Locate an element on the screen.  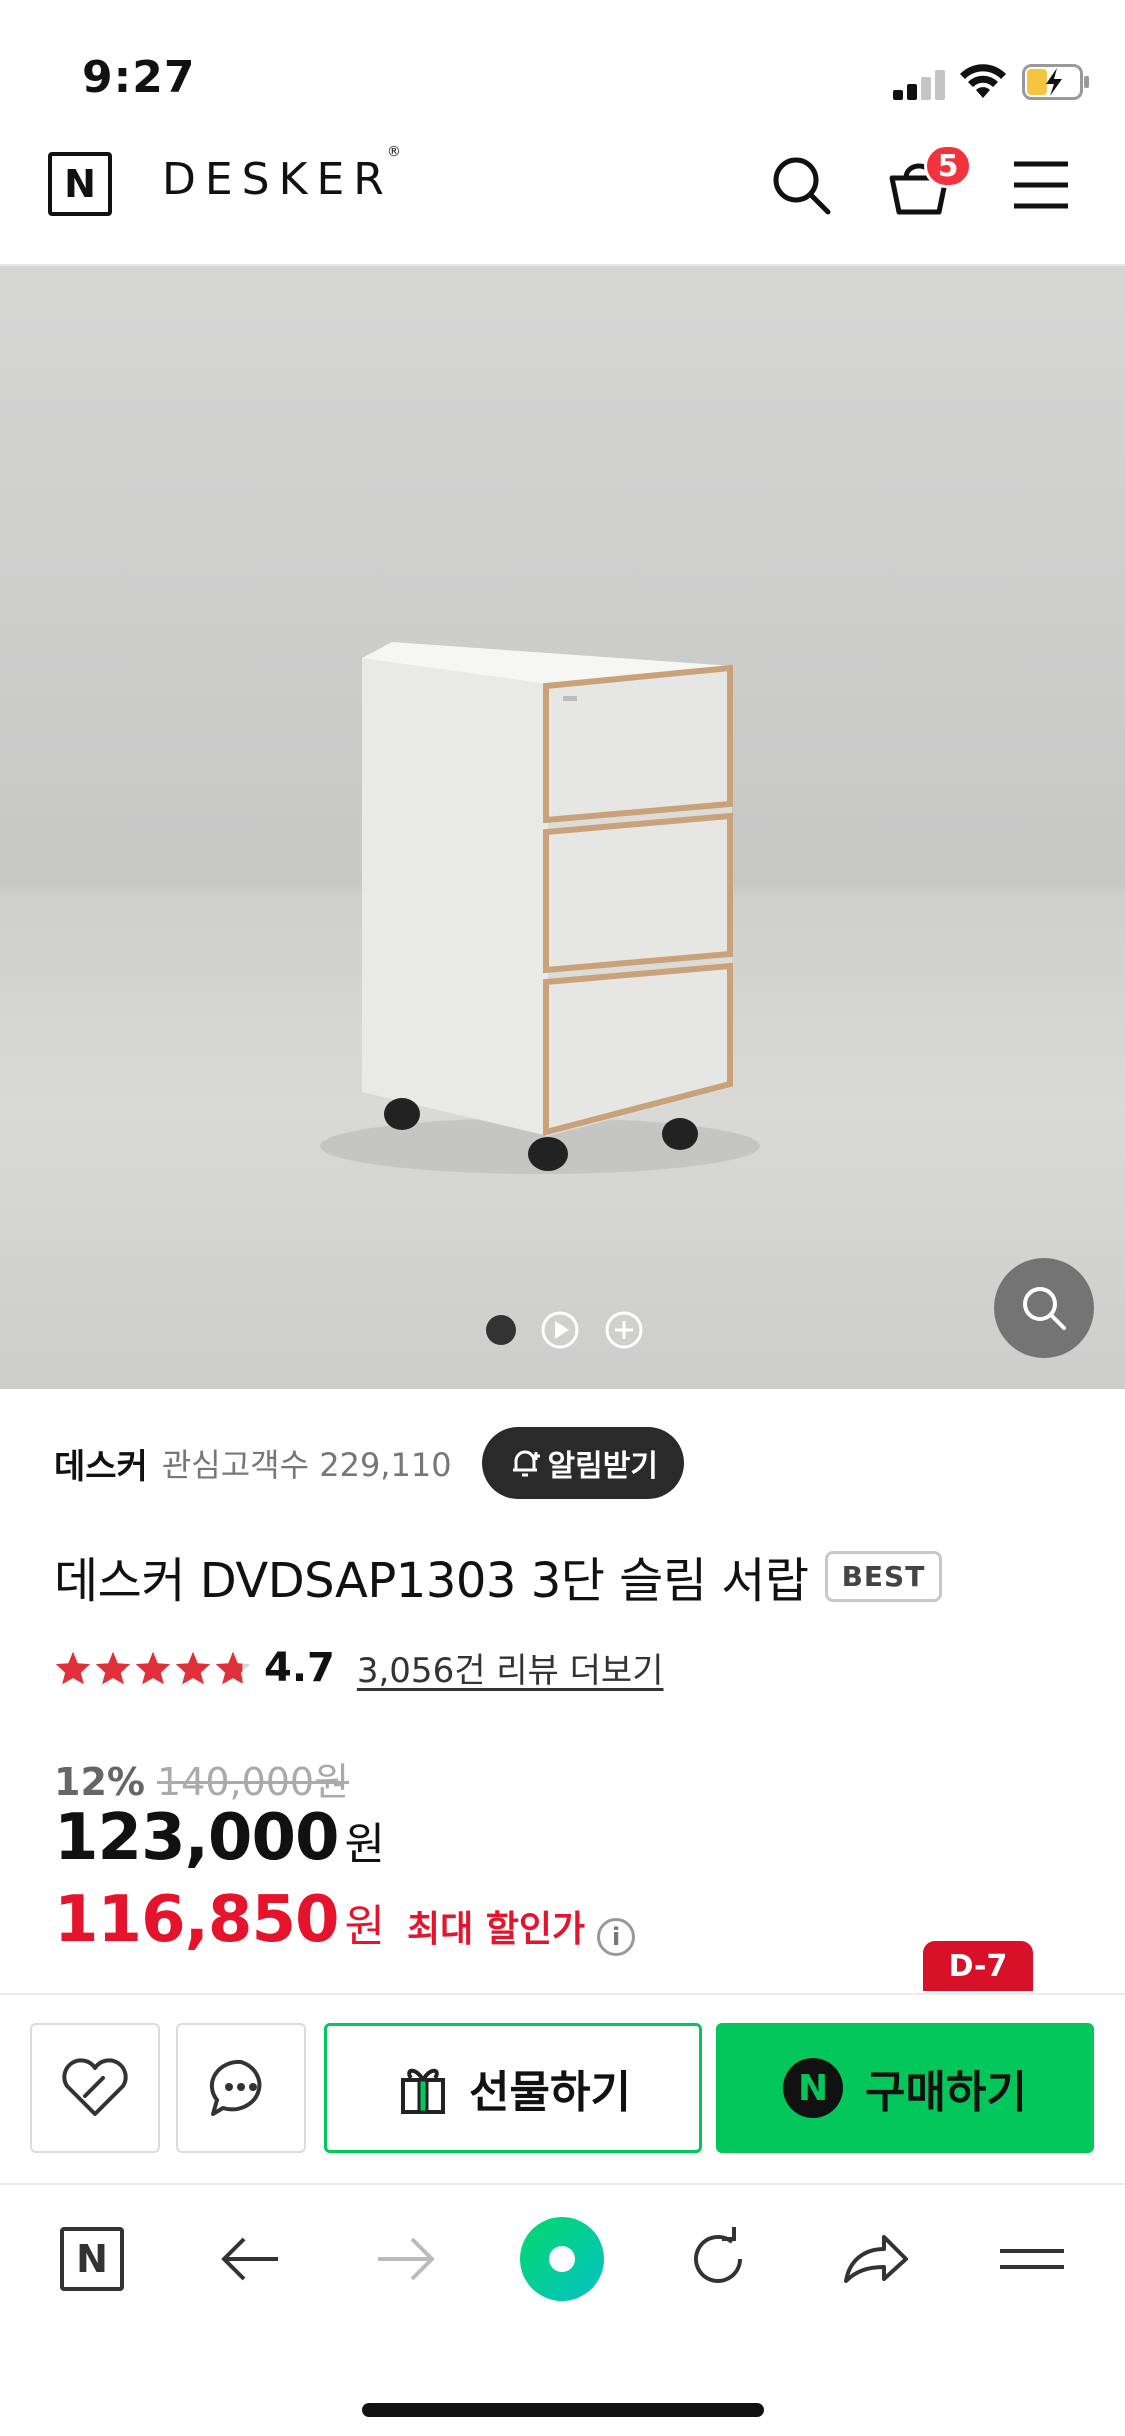
max-discount-row: 116,850 원 최대 할인가 i is located at coordinates (345, 1920).